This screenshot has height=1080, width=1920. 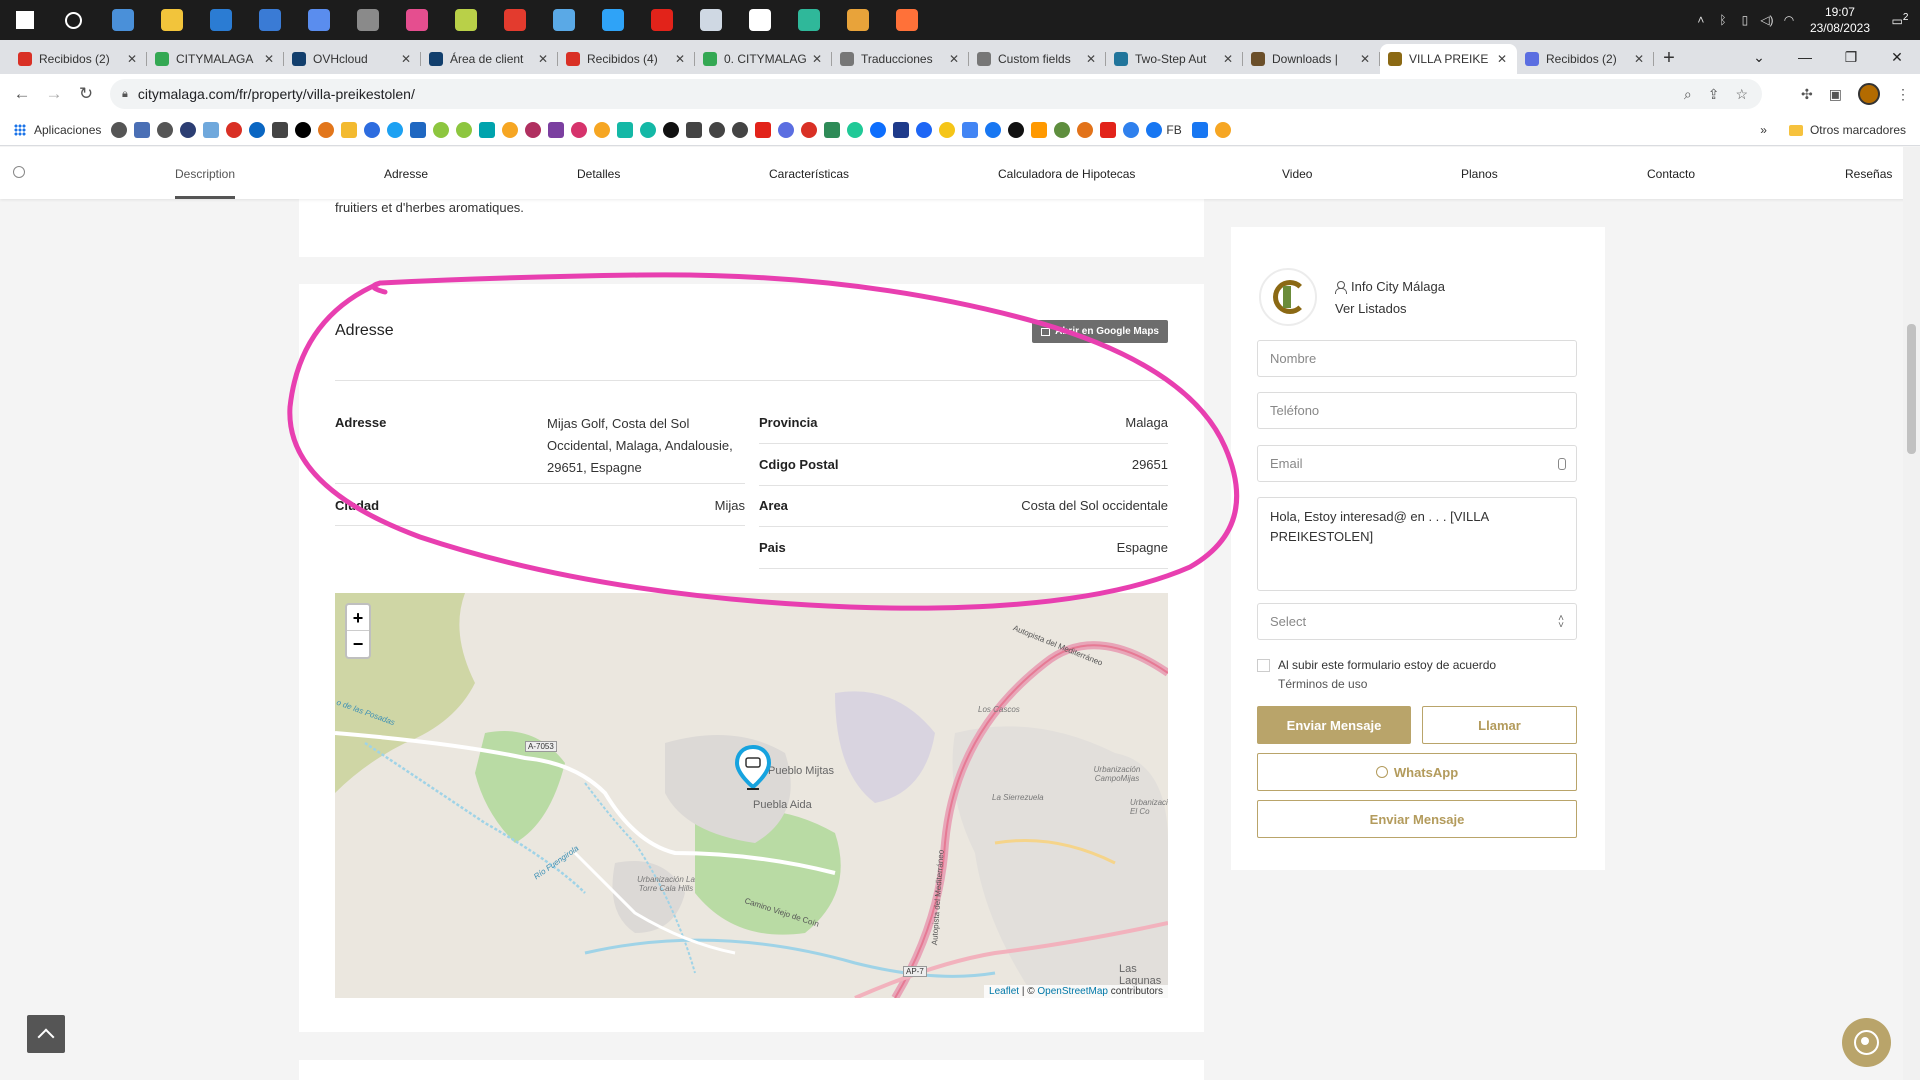 What do you see at coordinates (1417, 819) in the screenshot?
I see `send-message-button-2: Enviar Mensaje` at bounding box center [1417, 819].